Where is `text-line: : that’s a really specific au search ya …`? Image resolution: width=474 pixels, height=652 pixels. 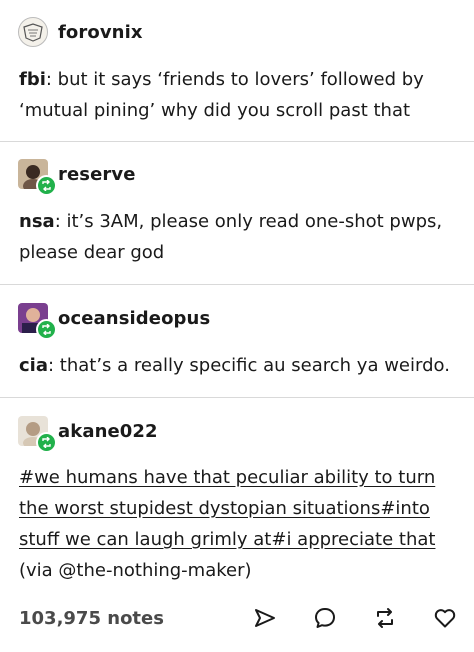 text-line: : that’s a really specific au search ya … is located at coordinates (249, 365).